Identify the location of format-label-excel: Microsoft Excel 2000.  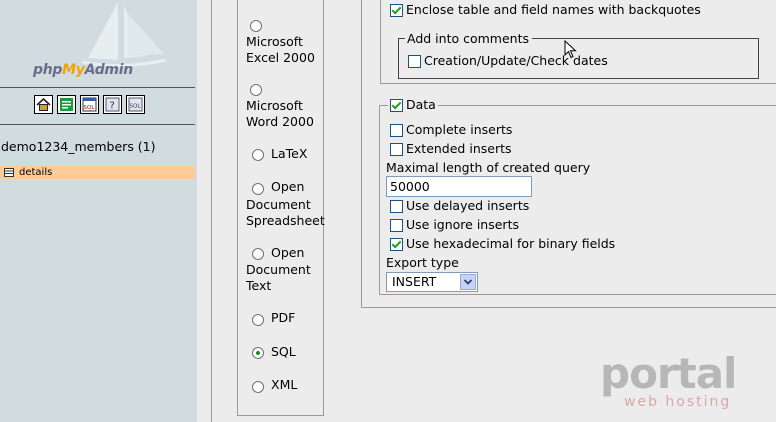
(280, 50).